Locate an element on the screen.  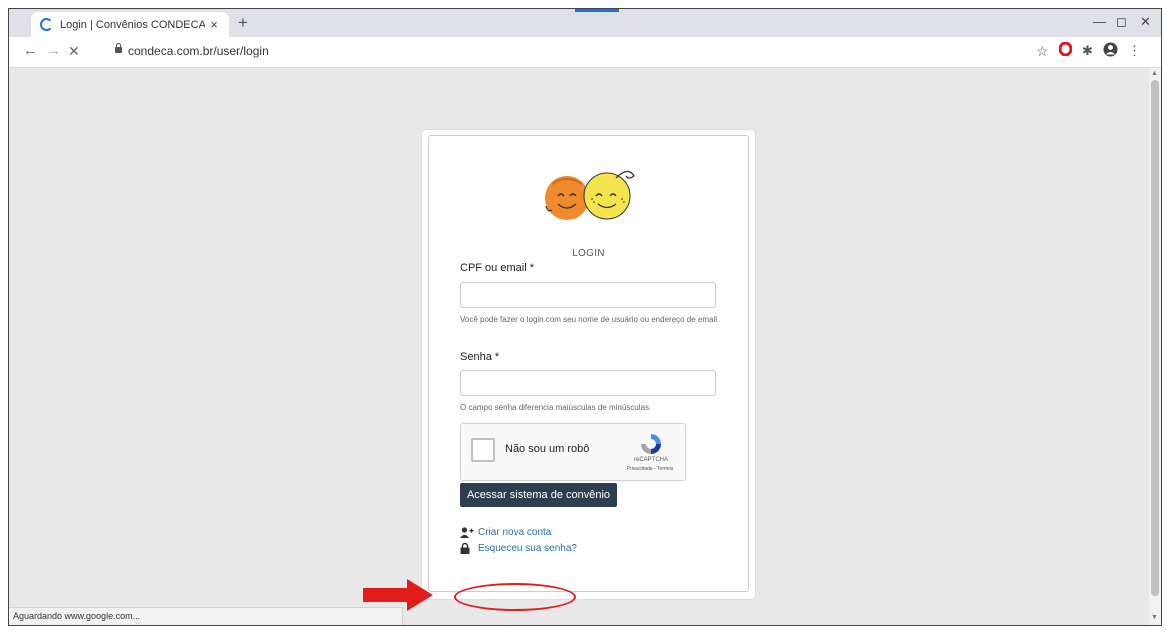
tab-title: Login | Convênios CONDECA is located at coordinates (132, 24).